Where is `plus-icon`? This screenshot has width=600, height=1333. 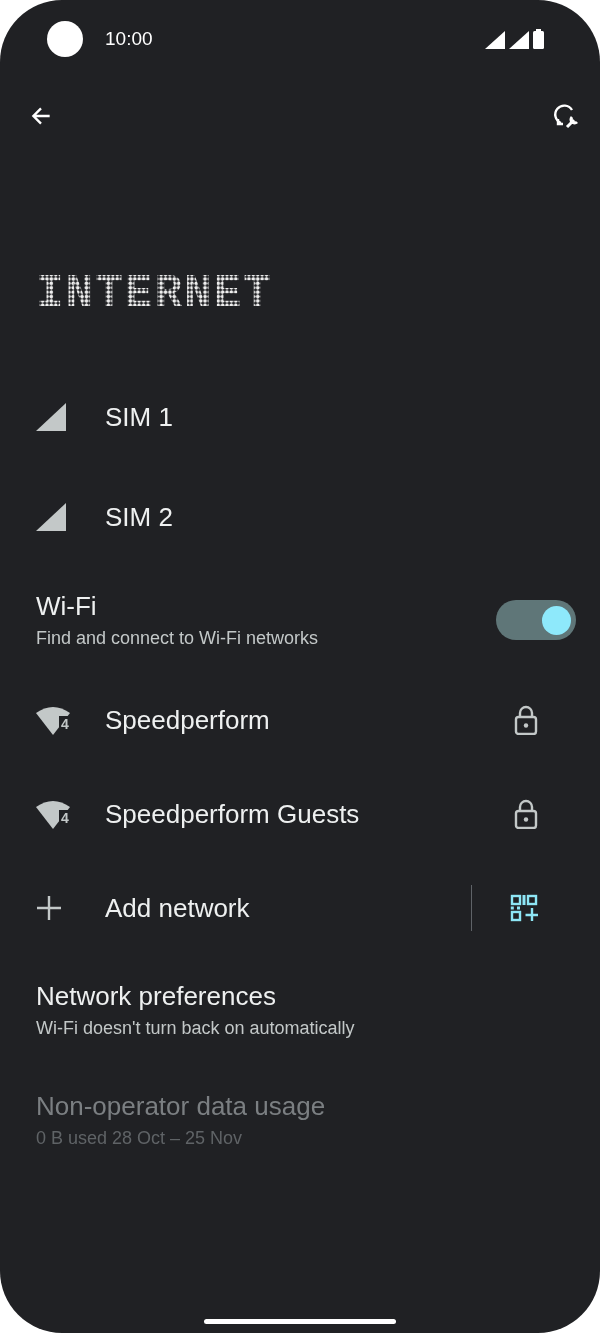
plus-icon is located at coordinates (49, 908).